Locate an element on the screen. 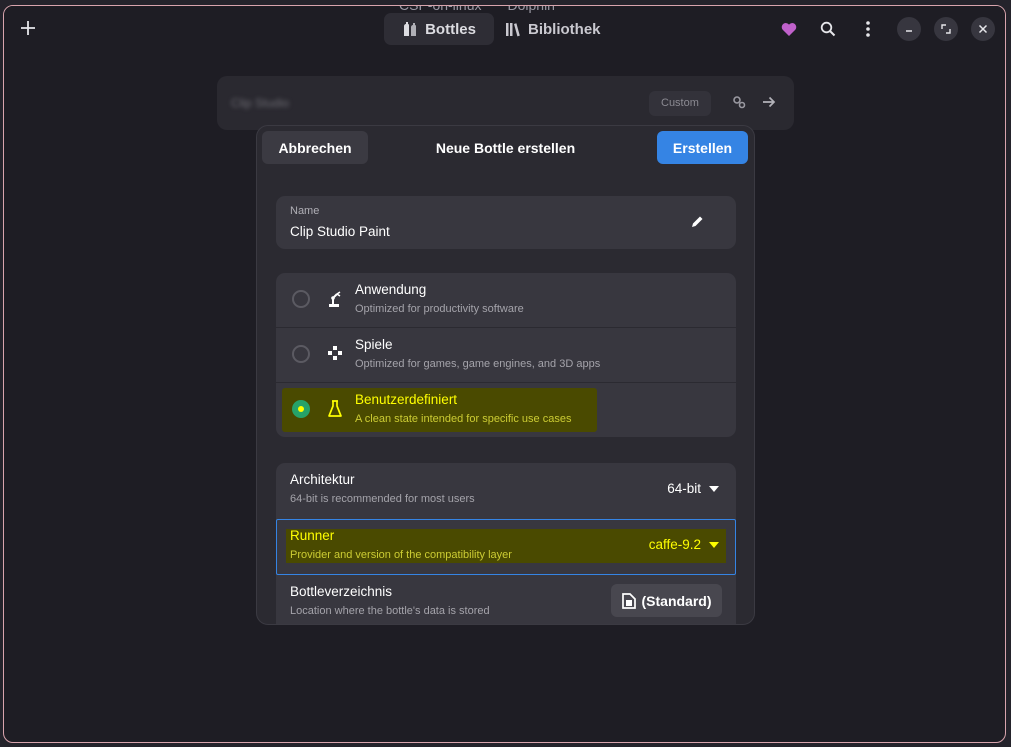 The height and width of the screenshot is (747, 1011). close-icon is located at coordinates (983, 29).